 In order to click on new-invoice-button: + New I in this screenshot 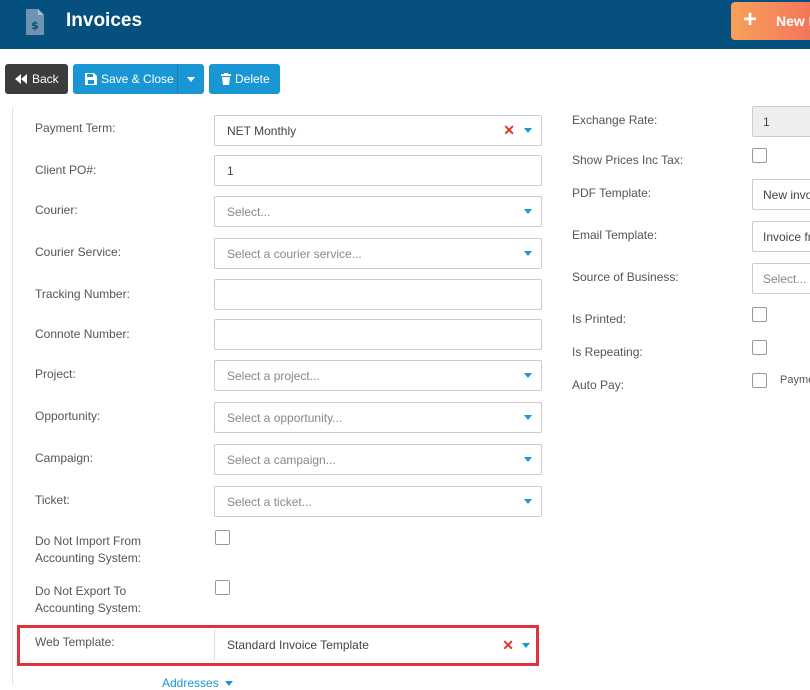, I will do `click(770, 21)`.